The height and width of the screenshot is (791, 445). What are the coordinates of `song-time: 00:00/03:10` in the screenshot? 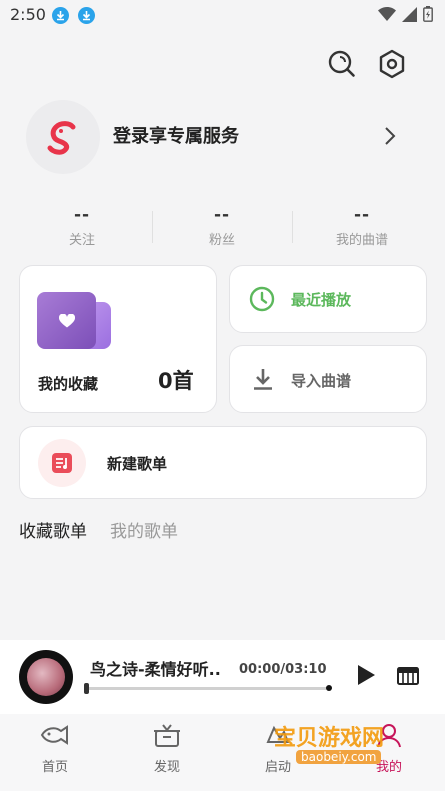 It's located at (283, 669).